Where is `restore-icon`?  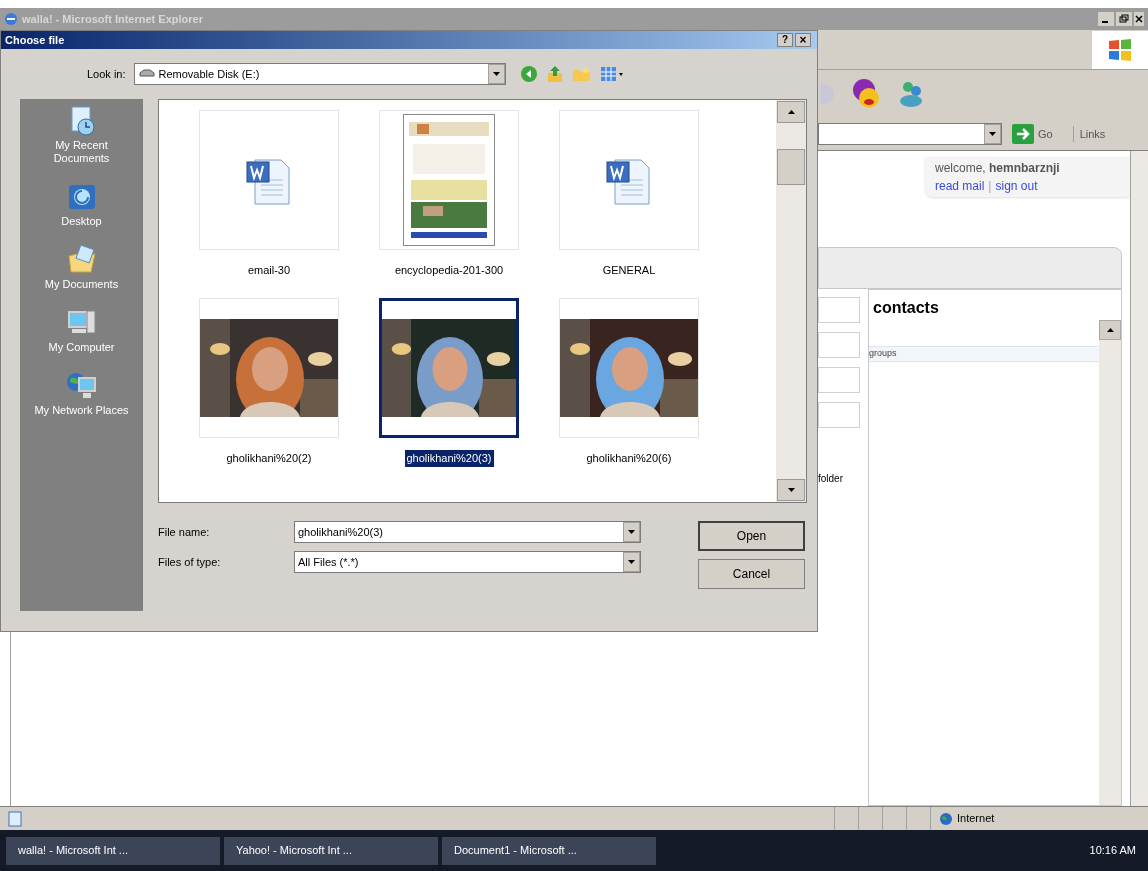 restore-icon is located at coordinates (1124, 19).